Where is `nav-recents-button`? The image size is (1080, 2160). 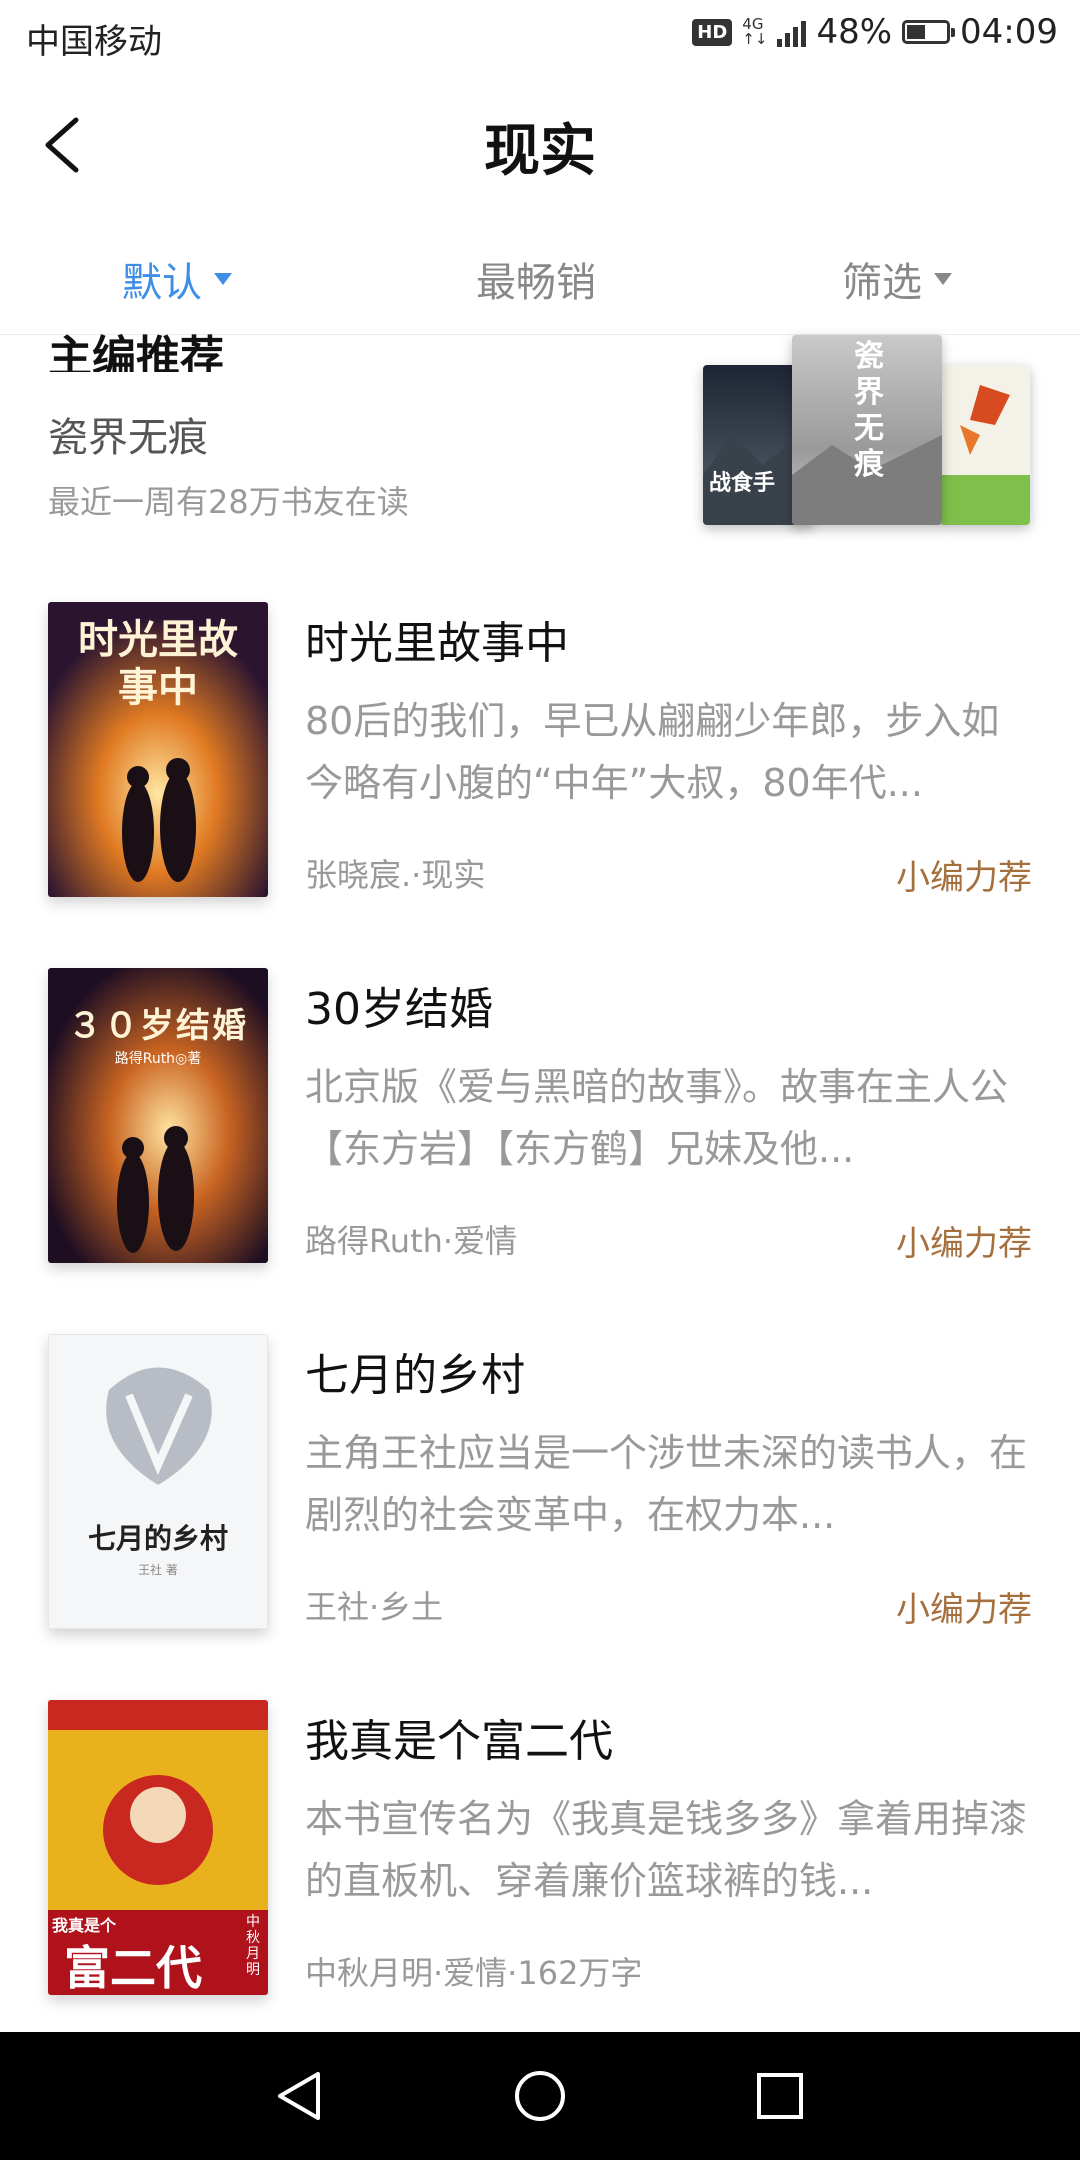 nav-recents-button is located at coordinates (780, 2096).